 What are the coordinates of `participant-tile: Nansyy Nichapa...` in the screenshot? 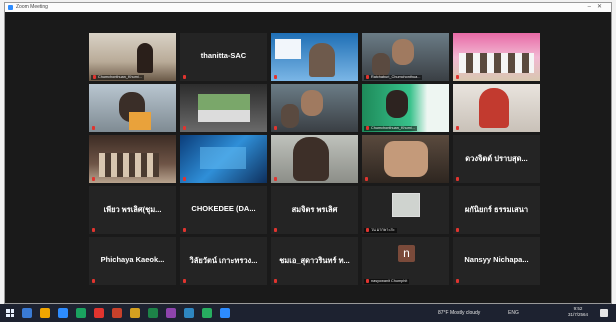 It's located at (496, 261).